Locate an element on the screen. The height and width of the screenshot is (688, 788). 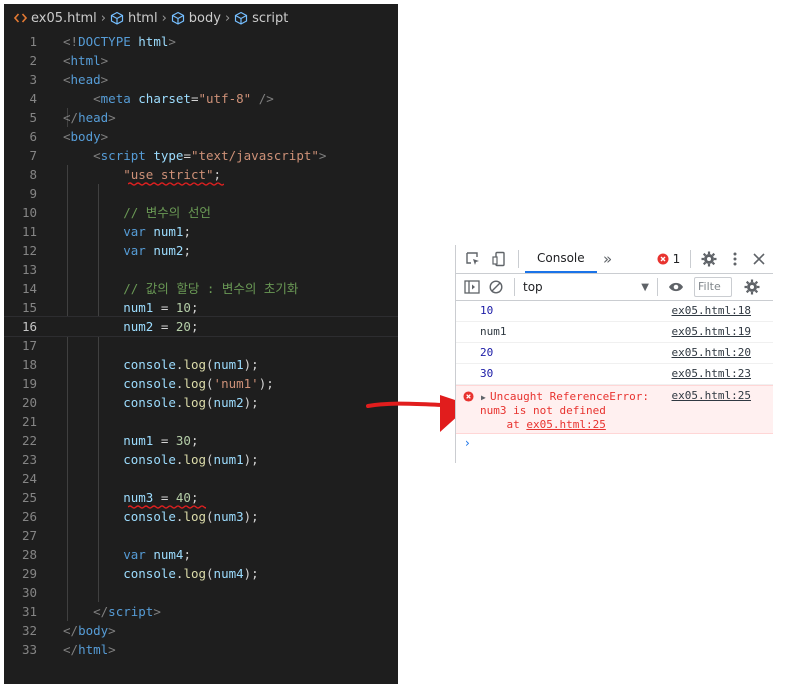
device-toolbar-button is located at coordinates (499, 259).